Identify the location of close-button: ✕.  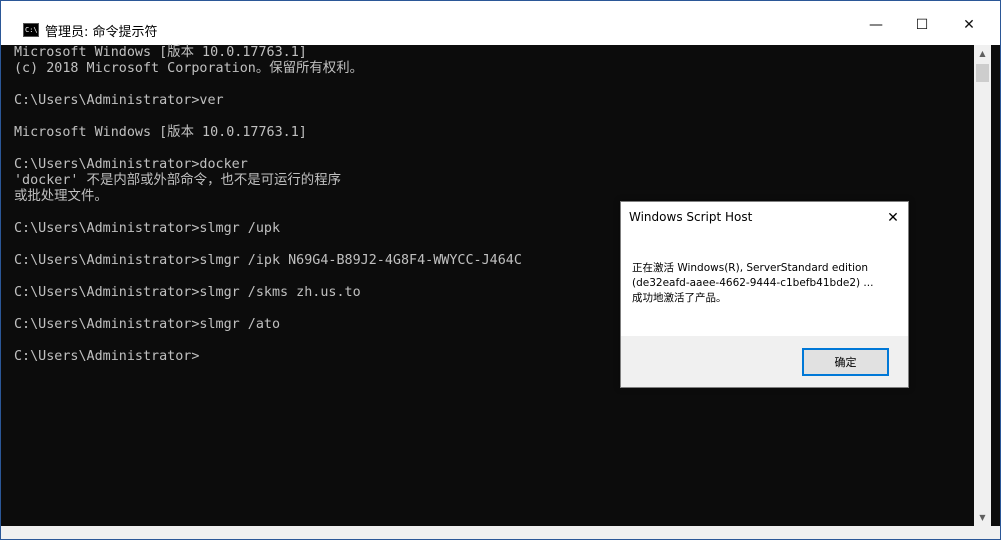
(969, 25).